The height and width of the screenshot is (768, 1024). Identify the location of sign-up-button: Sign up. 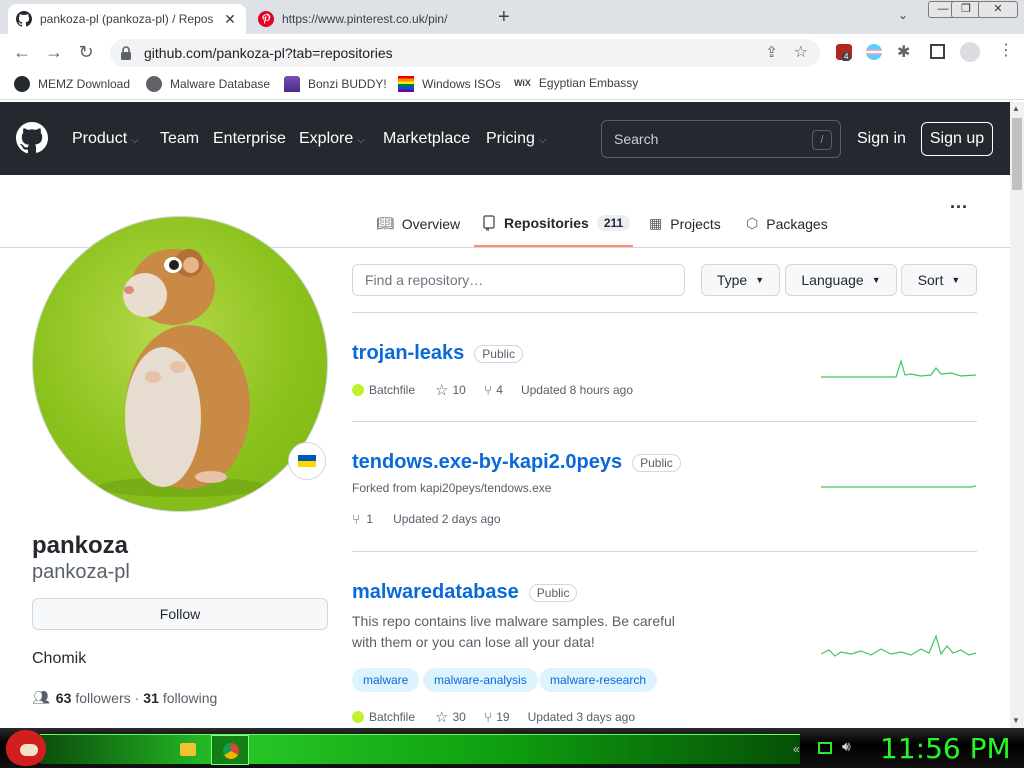
(957, 139).